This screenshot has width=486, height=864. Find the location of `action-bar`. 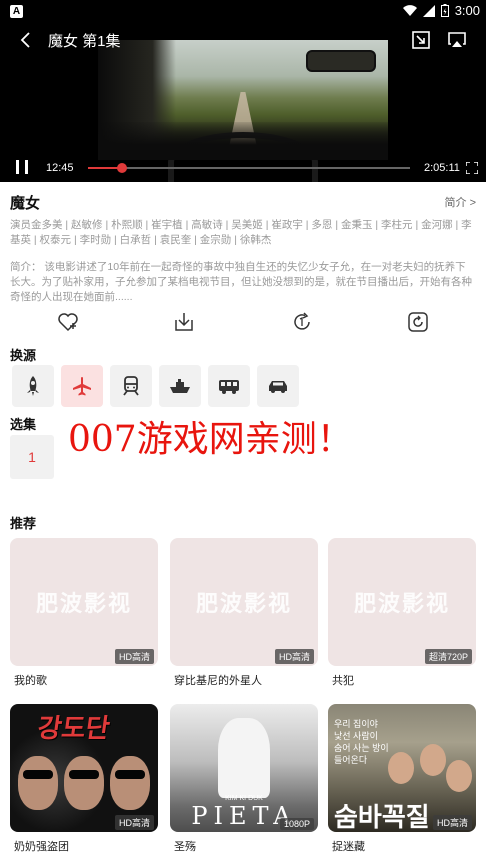

action-bar is located at coordinates (243, 323).